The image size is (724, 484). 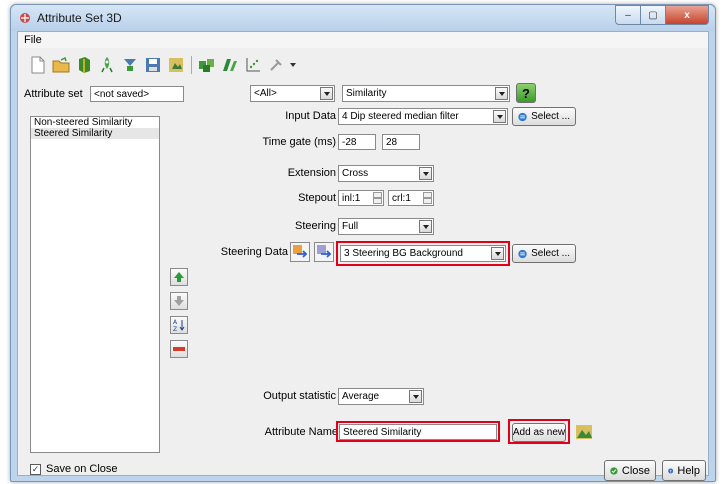 I want to click on stepout-inl-spinner, so click(x=377, y=198).